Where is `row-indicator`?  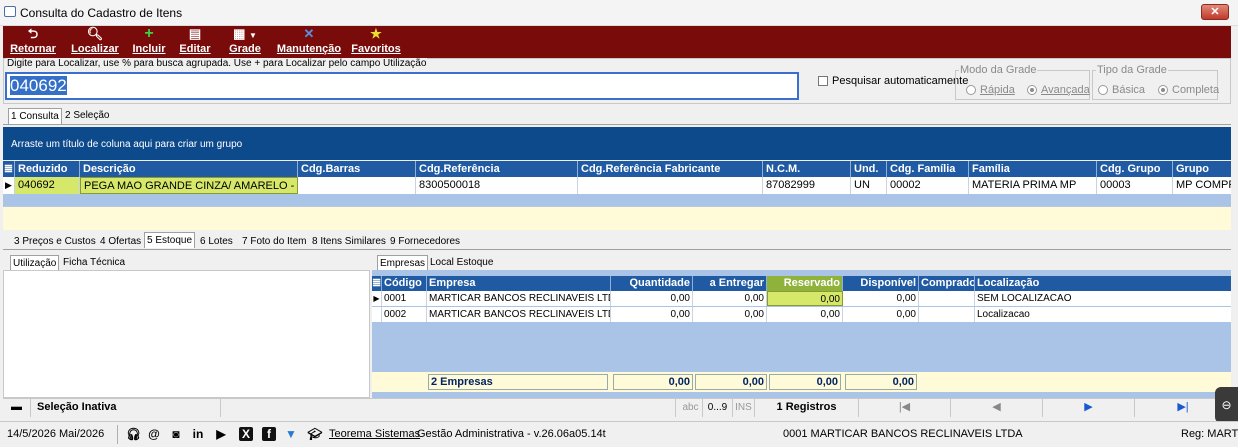
row-indicator is located at coordinates (377, 314).